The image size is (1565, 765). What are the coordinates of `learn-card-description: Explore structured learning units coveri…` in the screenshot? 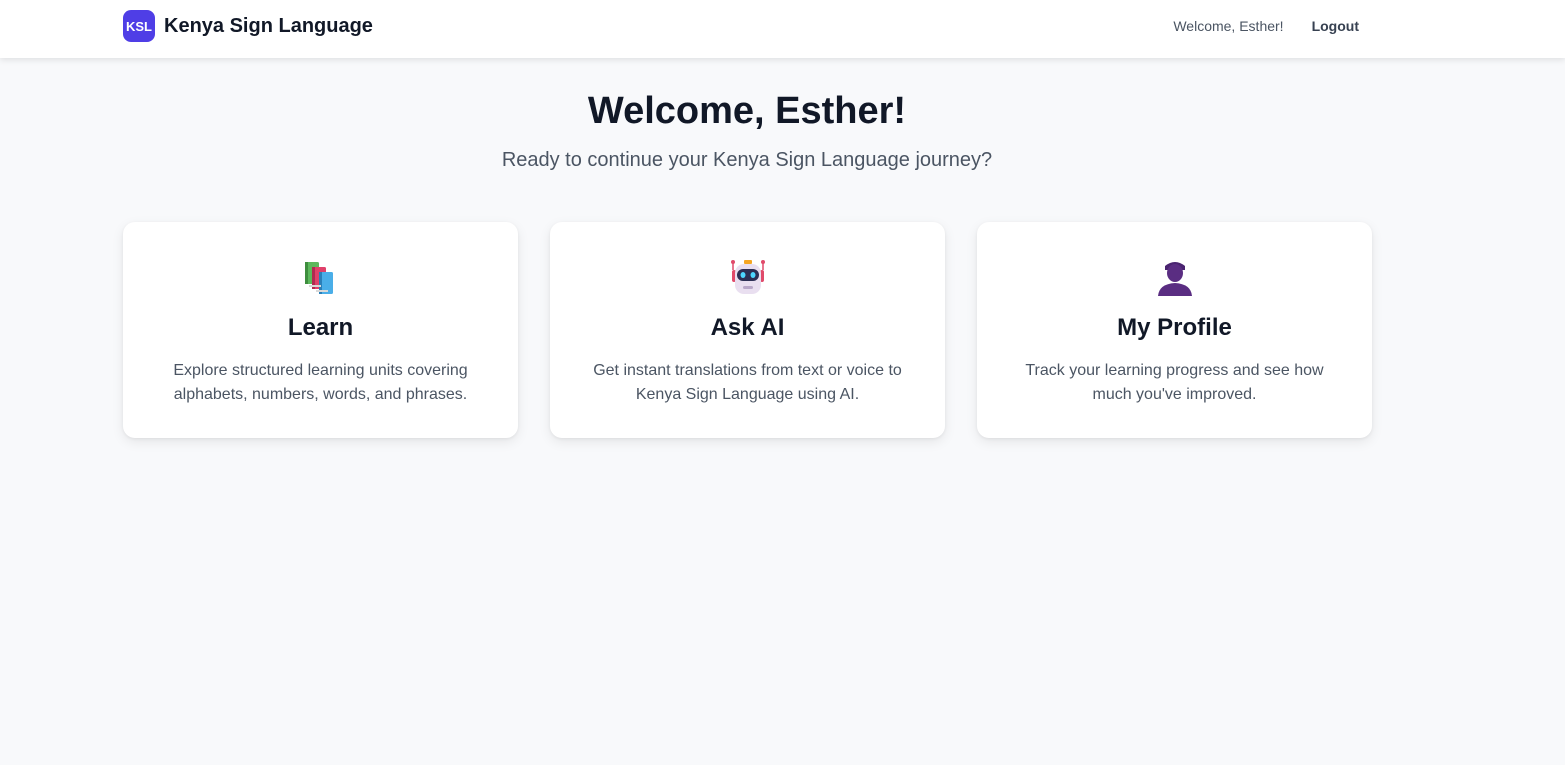 It's located at (320, 382).